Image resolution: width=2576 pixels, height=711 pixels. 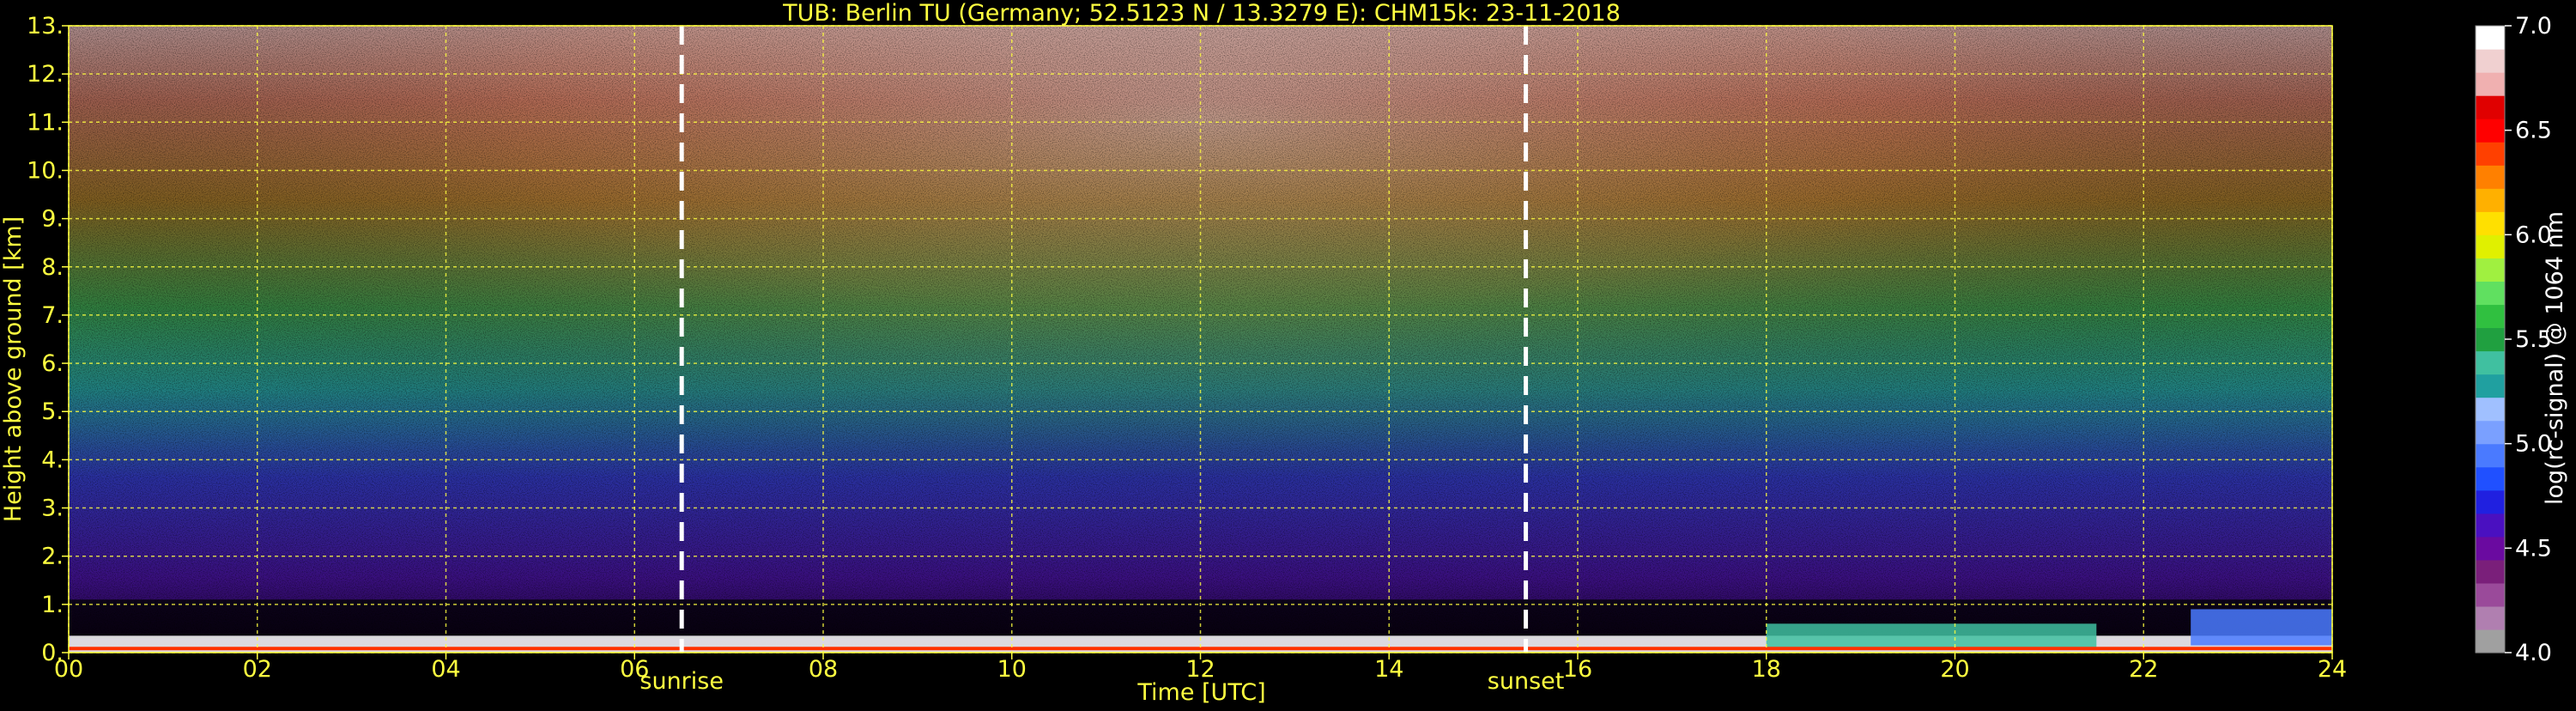 I want to click on x-tick-label: 14, so click(x=1388, y=669).